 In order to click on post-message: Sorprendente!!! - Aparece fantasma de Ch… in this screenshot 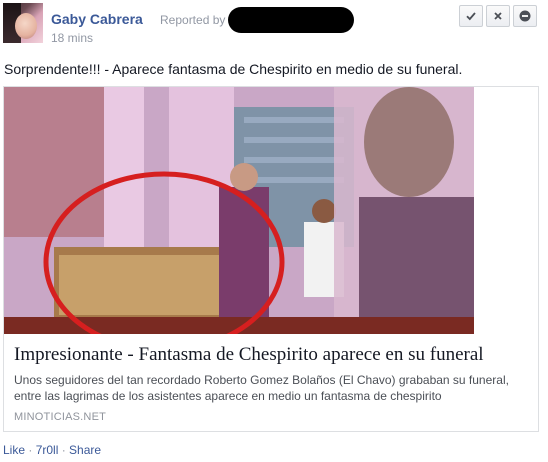, I will do `click(233, 69)`.